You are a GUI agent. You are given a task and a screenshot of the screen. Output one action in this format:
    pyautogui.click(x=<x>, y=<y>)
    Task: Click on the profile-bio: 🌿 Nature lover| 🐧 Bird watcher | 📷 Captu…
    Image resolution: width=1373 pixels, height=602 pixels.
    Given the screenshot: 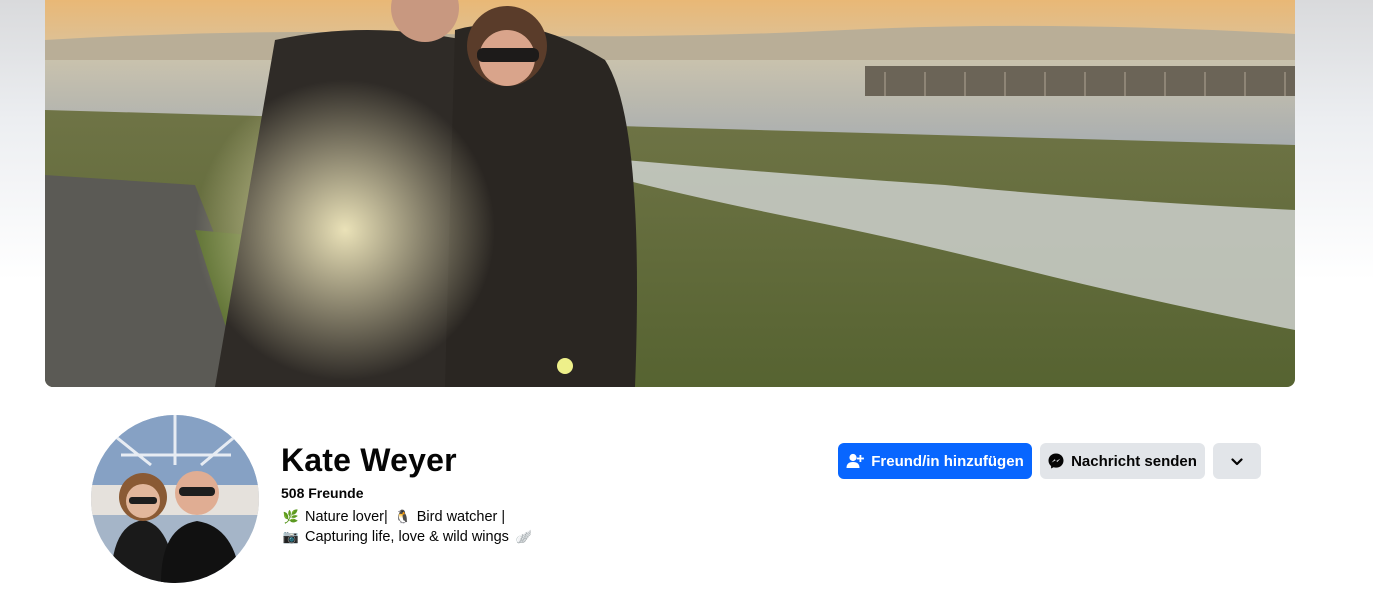 What is the action you would take?
    pyautogui.click(x=407, y=527)
    